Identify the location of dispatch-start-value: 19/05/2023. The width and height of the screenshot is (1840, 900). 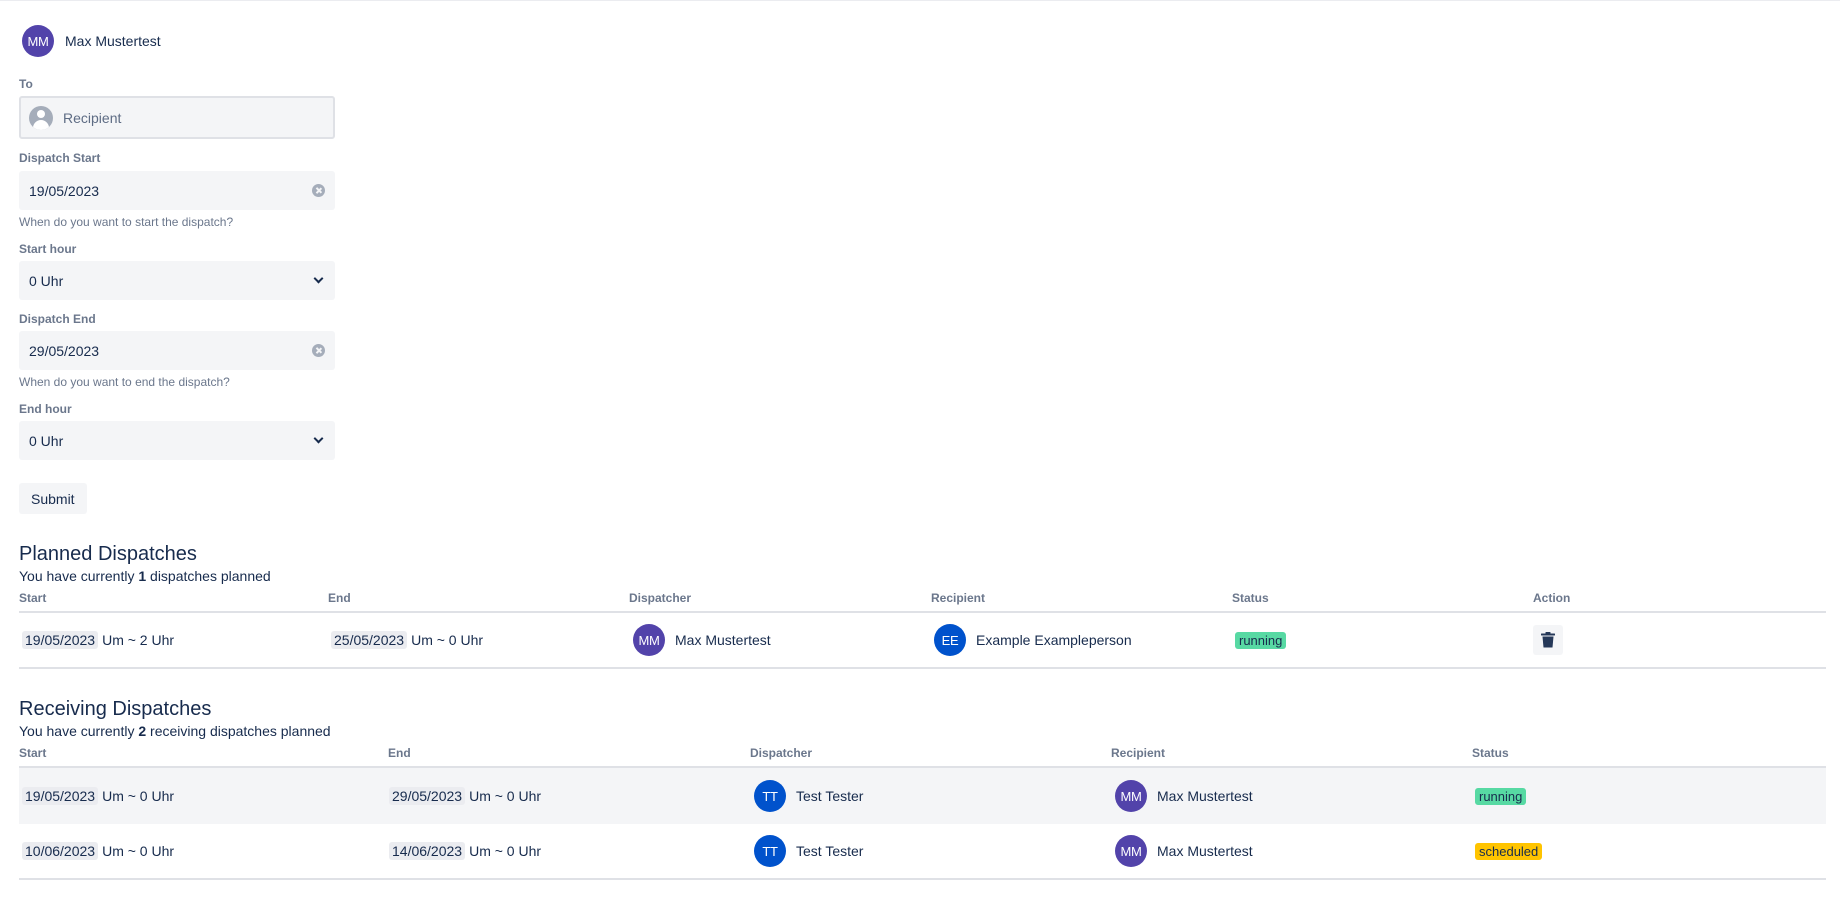
(64, 190).